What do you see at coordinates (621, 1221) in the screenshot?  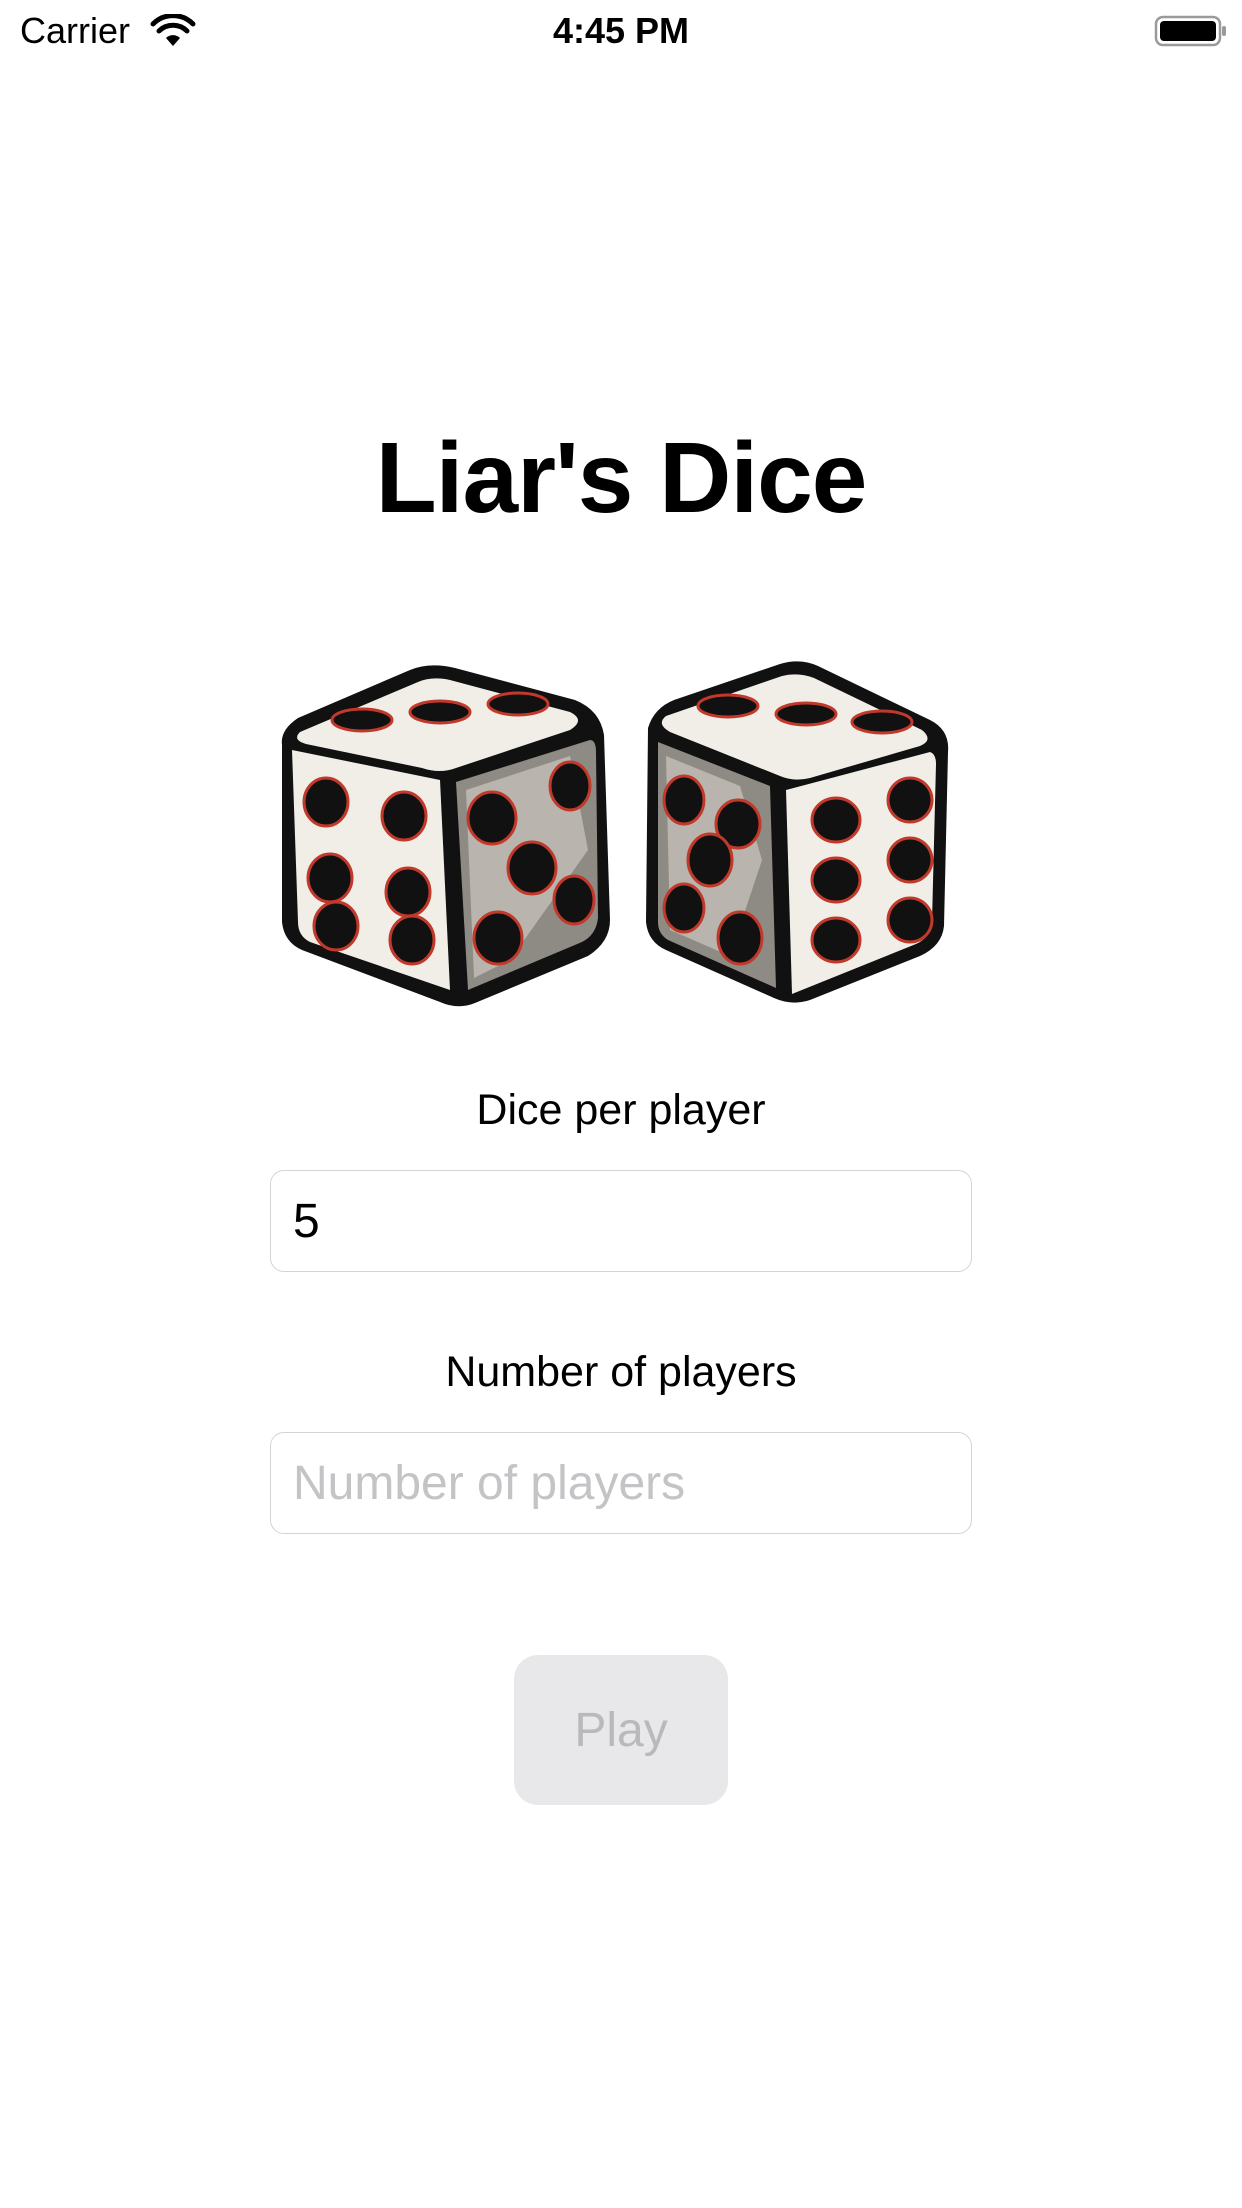 I see `dice-per-player-field` at bounding box center [621, 1221].